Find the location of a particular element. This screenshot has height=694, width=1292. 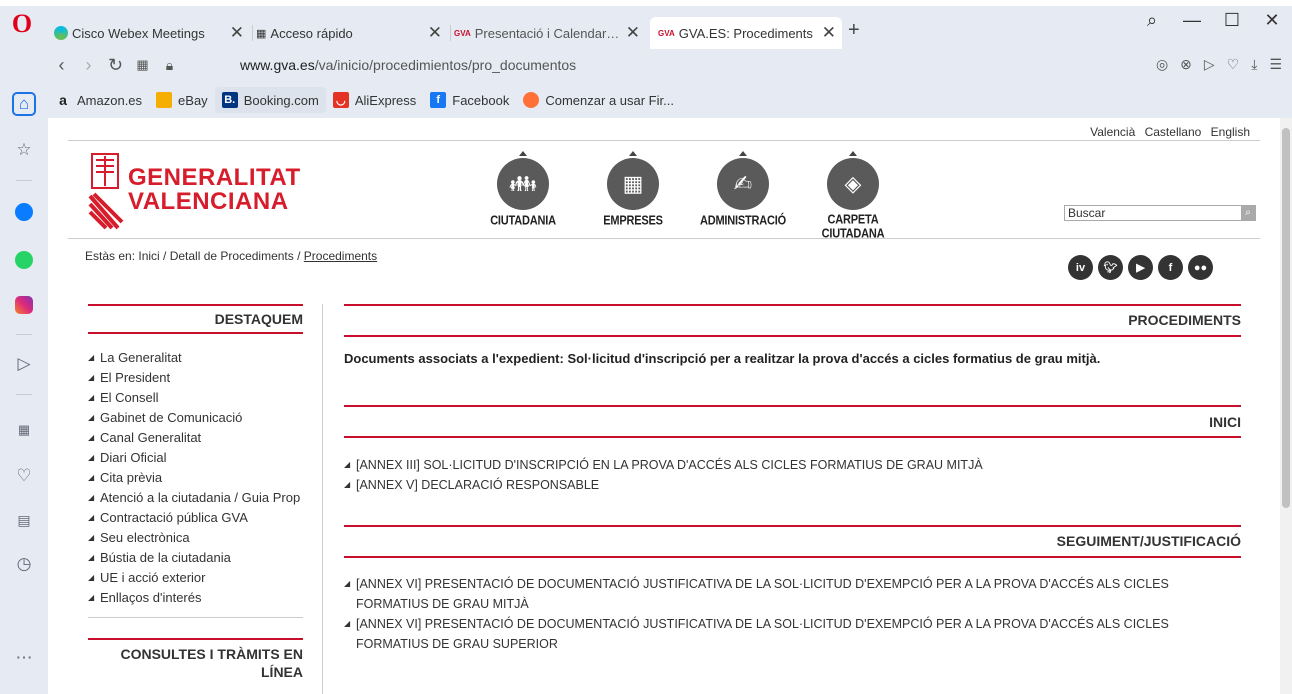

easy-setup-icon: ☰ is located at coordinates (1275, 64).